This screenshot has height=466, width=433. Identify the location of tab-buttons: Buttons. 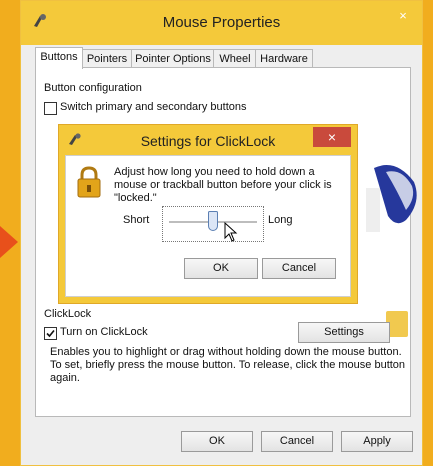
(59, 58).